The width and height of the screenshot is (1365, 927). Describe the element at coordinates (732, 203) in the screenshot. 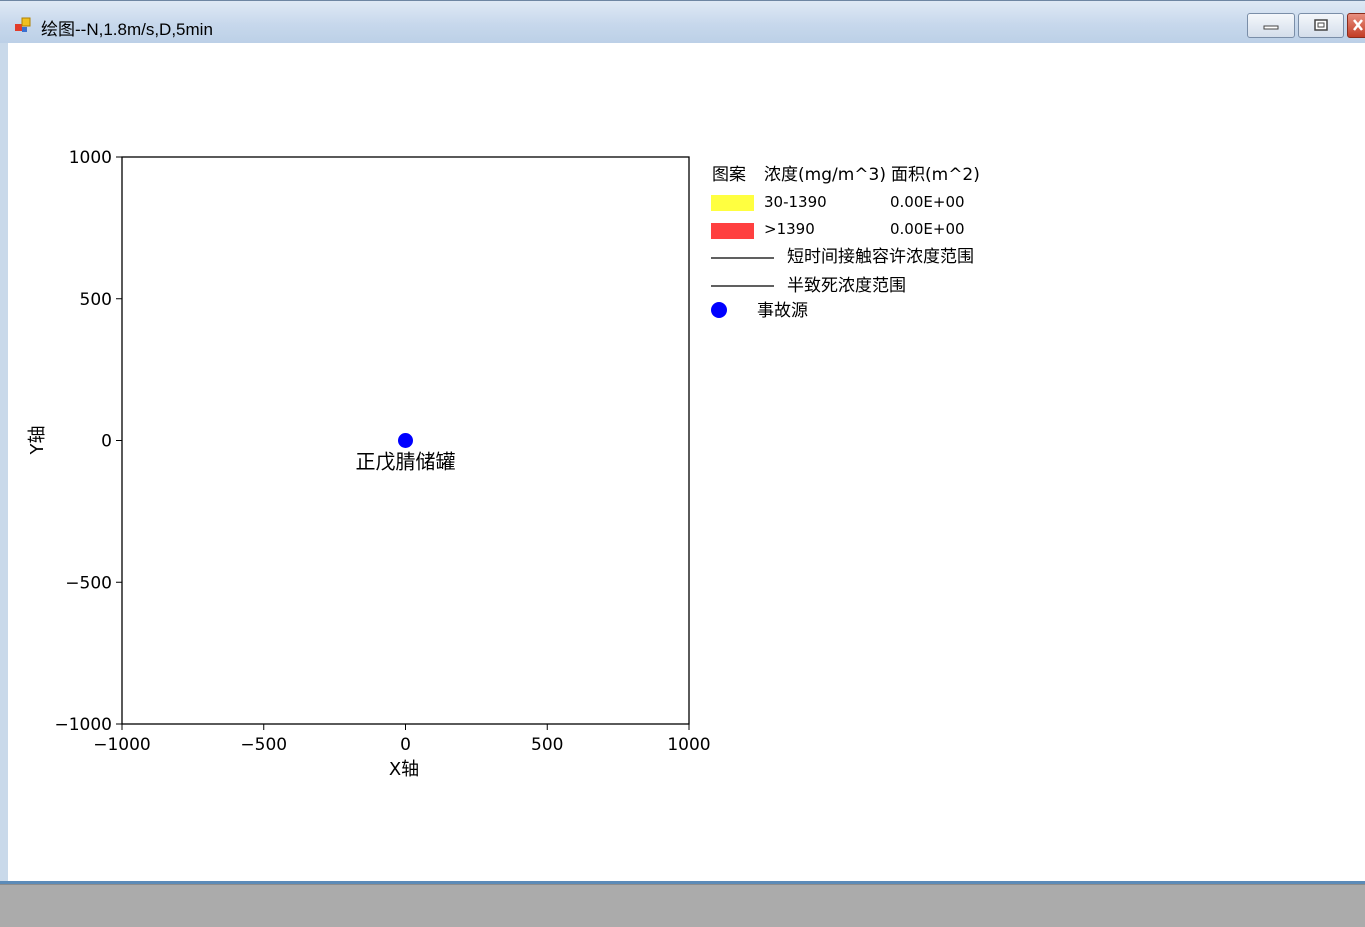

I see `legend-swatch-yellow` at that location.